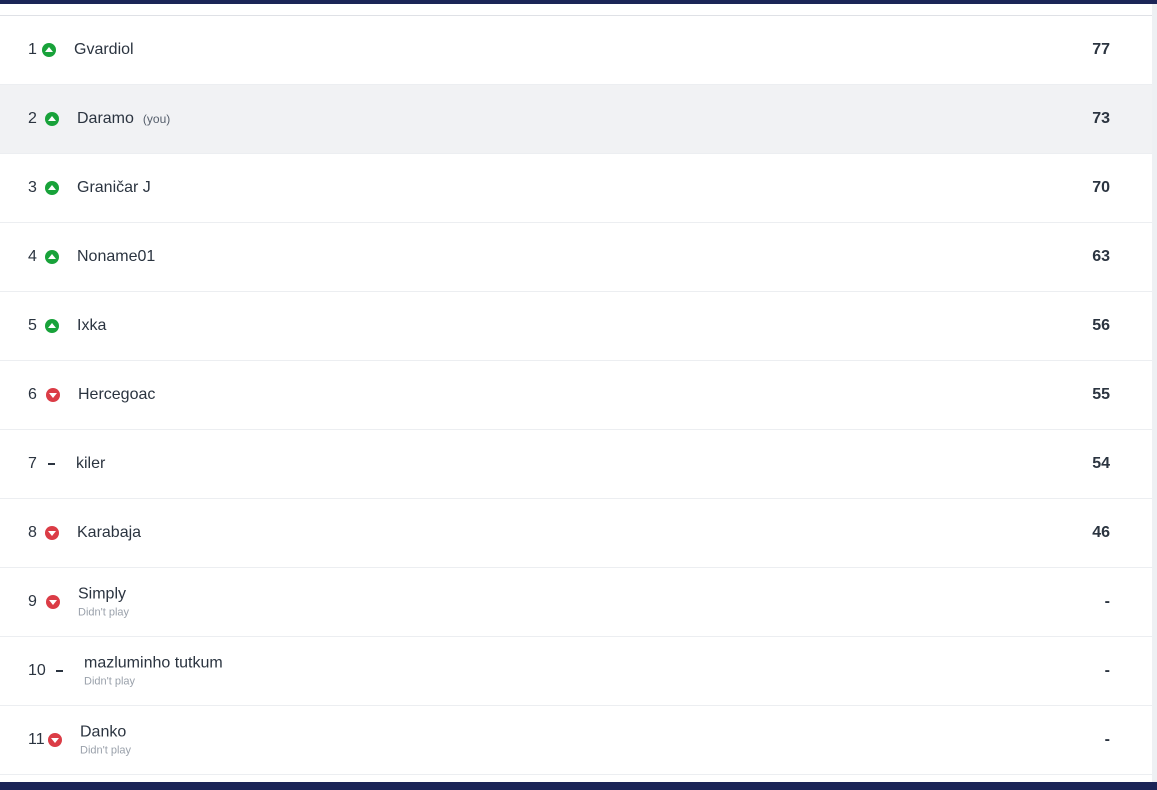 The width and height of the screenshot is (1157, 790). I want to click on standings-row: 5 Ixka 56, so click(576, 326).